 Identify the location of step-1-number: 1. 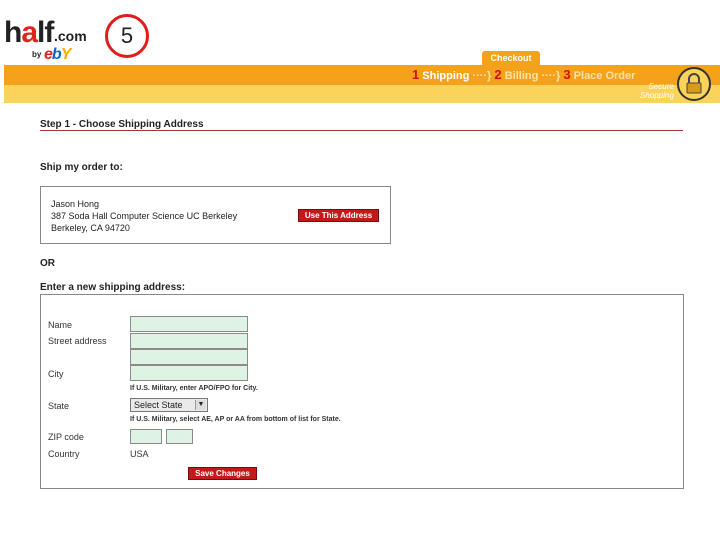
(416, 74).